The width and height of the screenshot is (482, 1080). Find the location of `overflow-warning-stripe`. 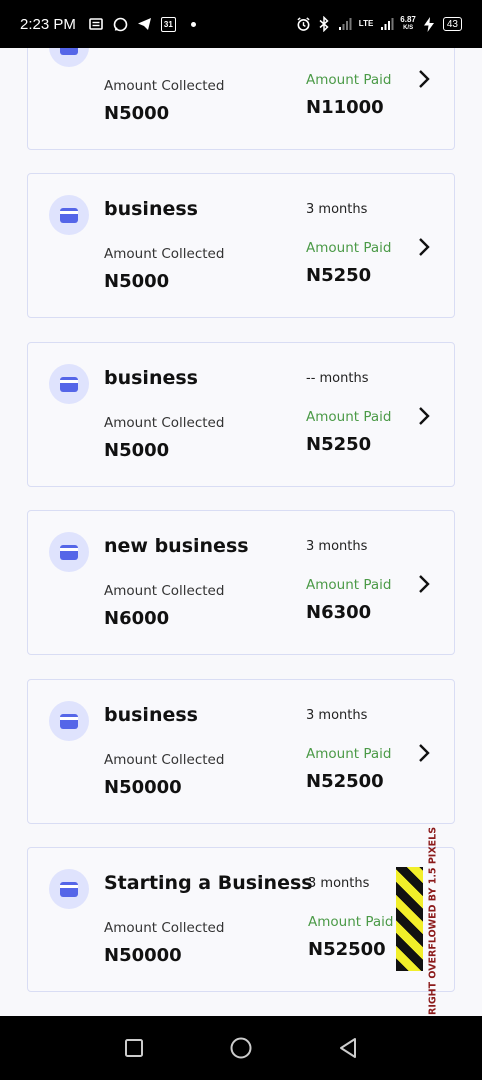

overflow-warning-stripe is located at coordinates (409, 919).